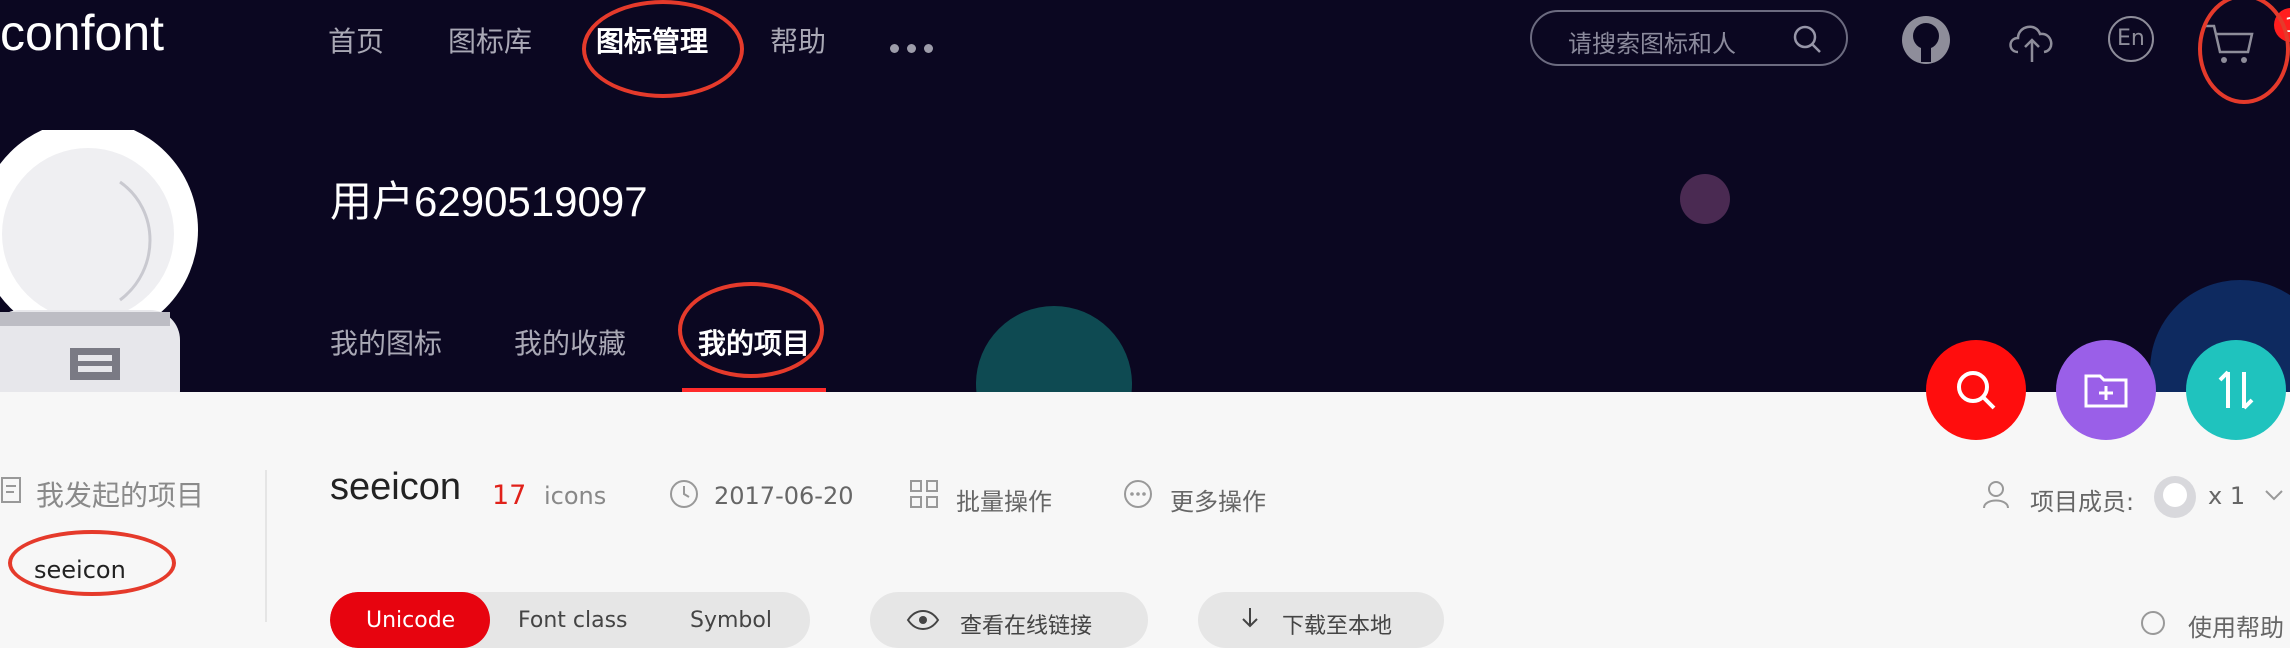 This screenshot has width=2290, height=648. What do you see at coordinates (356, 40) in the screenshot?
I see `nav-home: 首页` at bounding box center [356, 40].